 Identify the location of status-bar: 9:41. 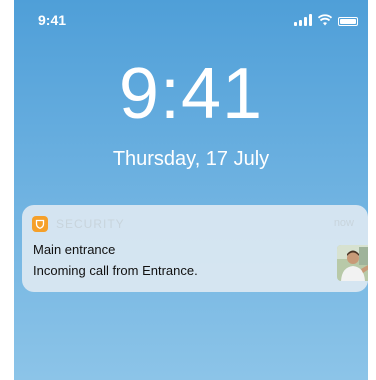
(191, 20).